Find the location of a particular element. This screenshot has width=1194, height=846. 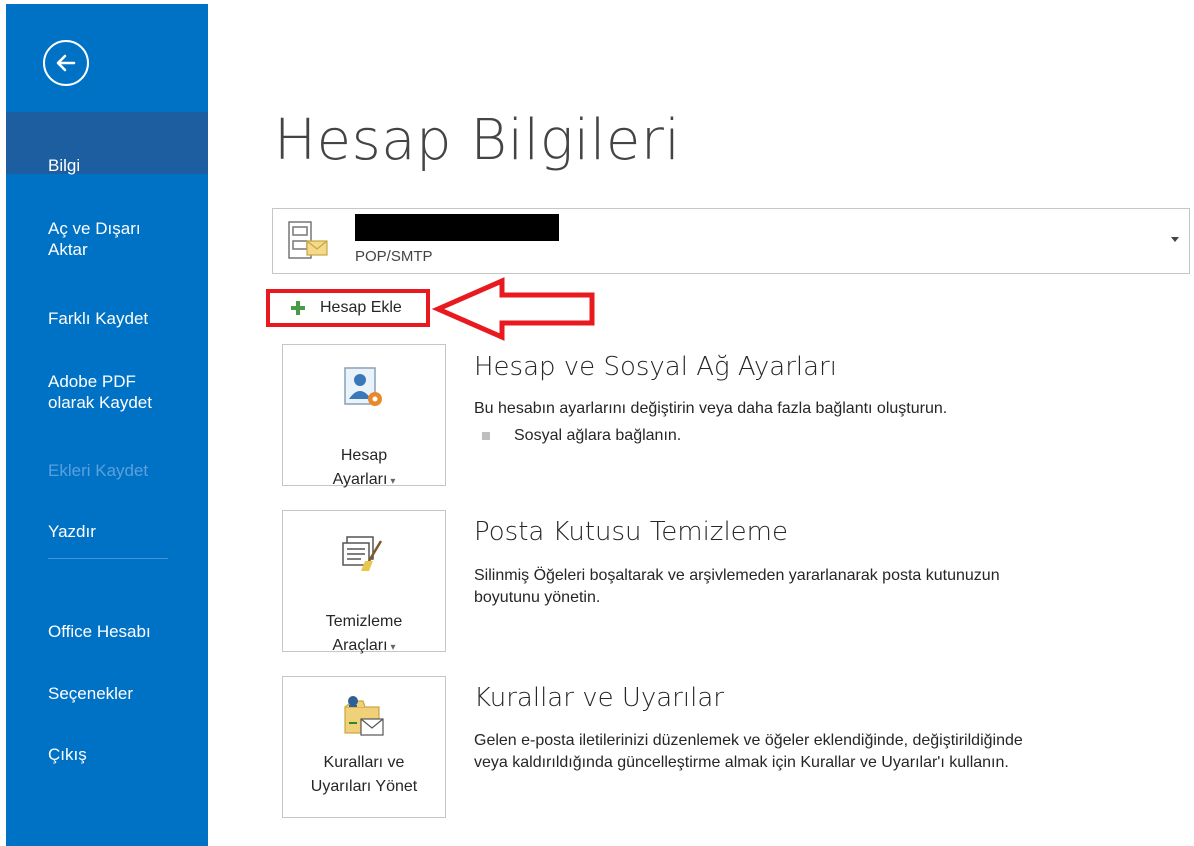

nav-divider is located at coordinates (108, 558).